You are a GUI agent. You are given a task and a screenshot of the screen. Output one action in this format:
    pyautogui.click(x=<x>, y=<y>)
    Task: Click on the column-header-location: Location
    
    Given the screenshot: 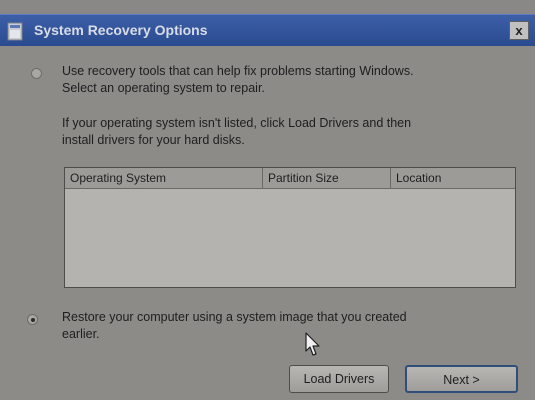 What is the action you would take?
    pyautogui.click(x=453, y=178)
    